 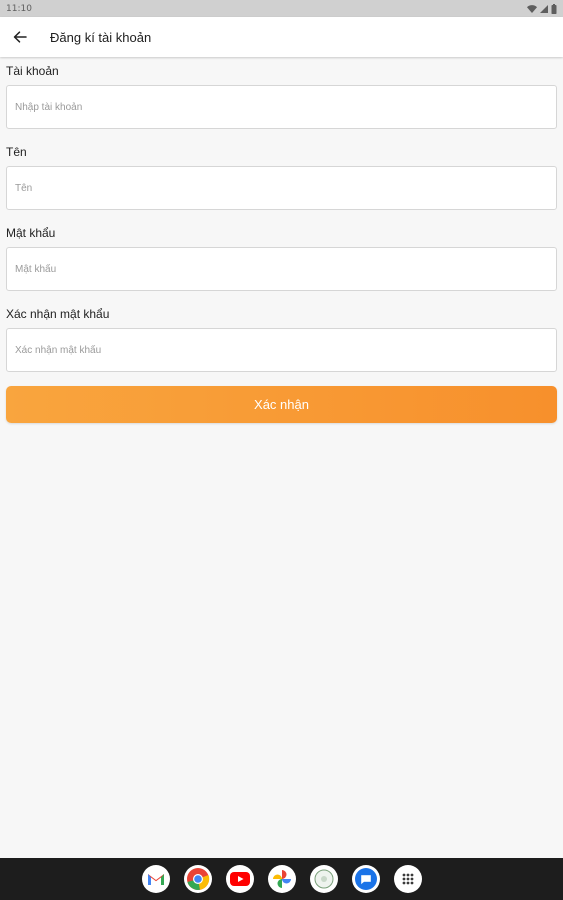 What do you see at coordinates (281, 107) in the screenshot?
I see `account-input` at bounding box center [281, 107].